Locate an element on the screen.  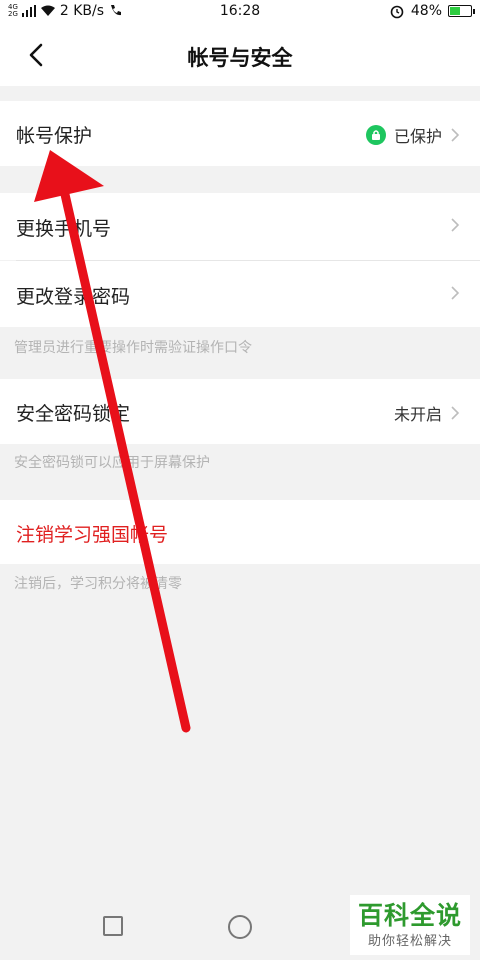
status-bar: 4G 2G 2 KB/s 16:28 48% is located at coordinates (240, 12).